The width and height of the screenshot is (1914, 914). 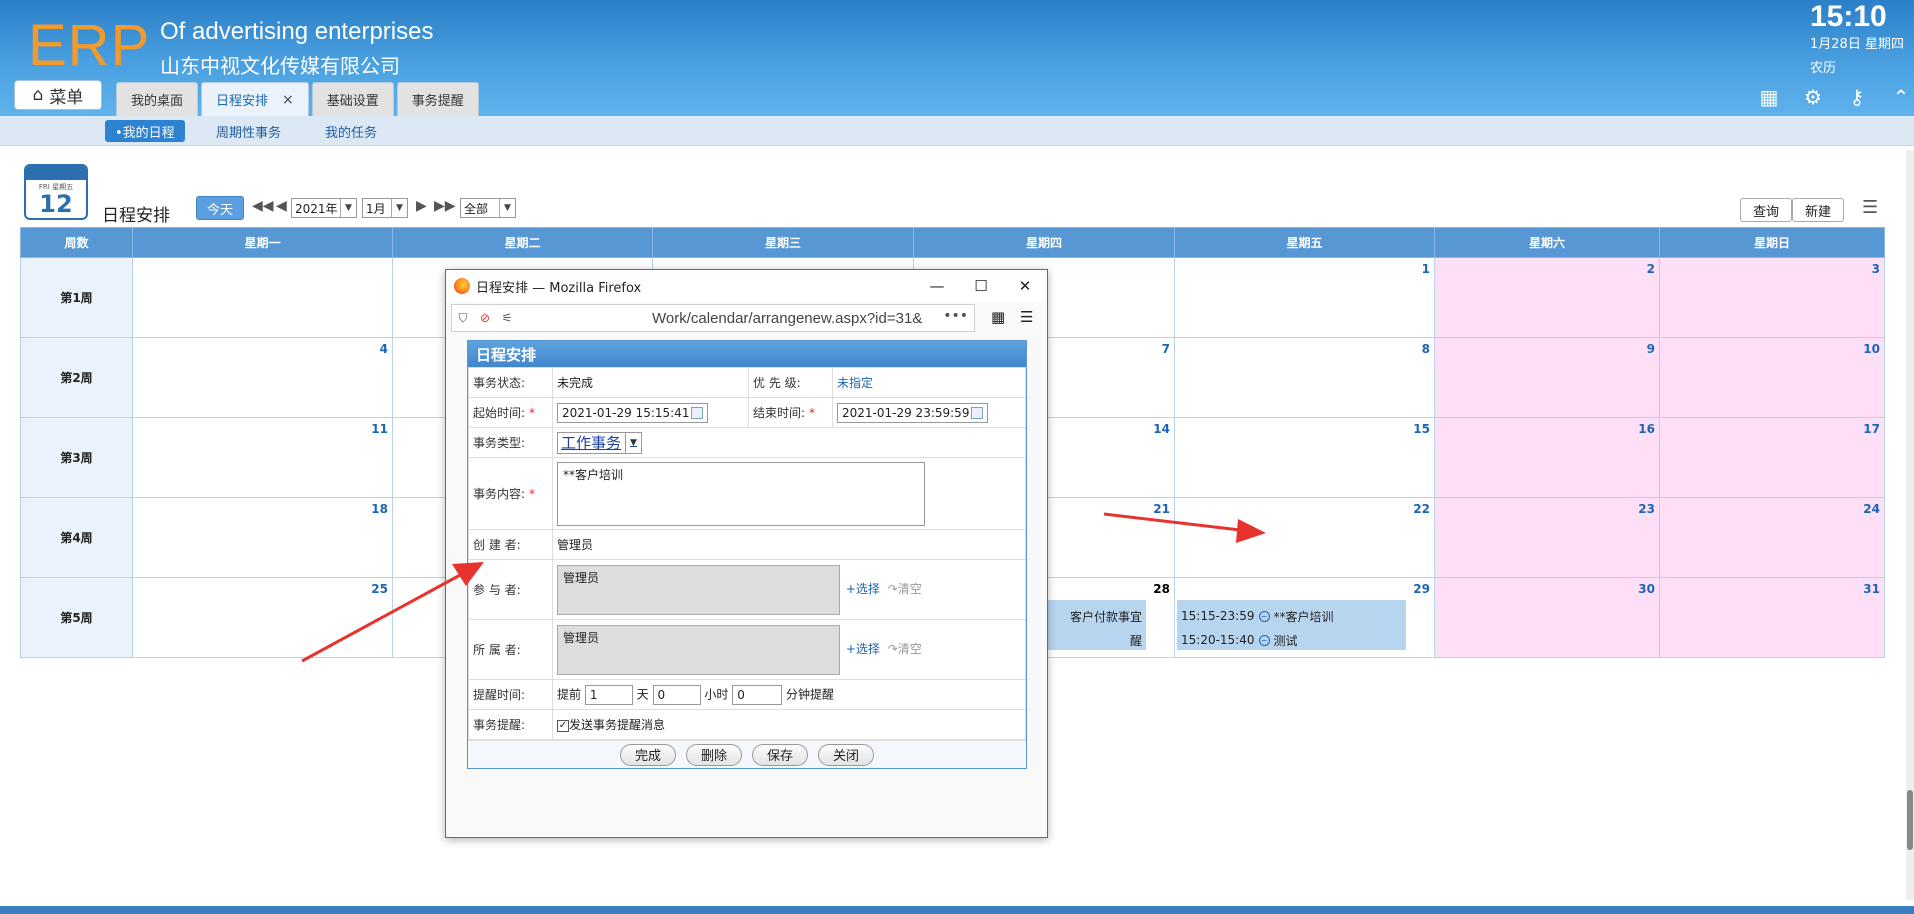 I want to click on day-number: 1, so click(x=1426, y=269).